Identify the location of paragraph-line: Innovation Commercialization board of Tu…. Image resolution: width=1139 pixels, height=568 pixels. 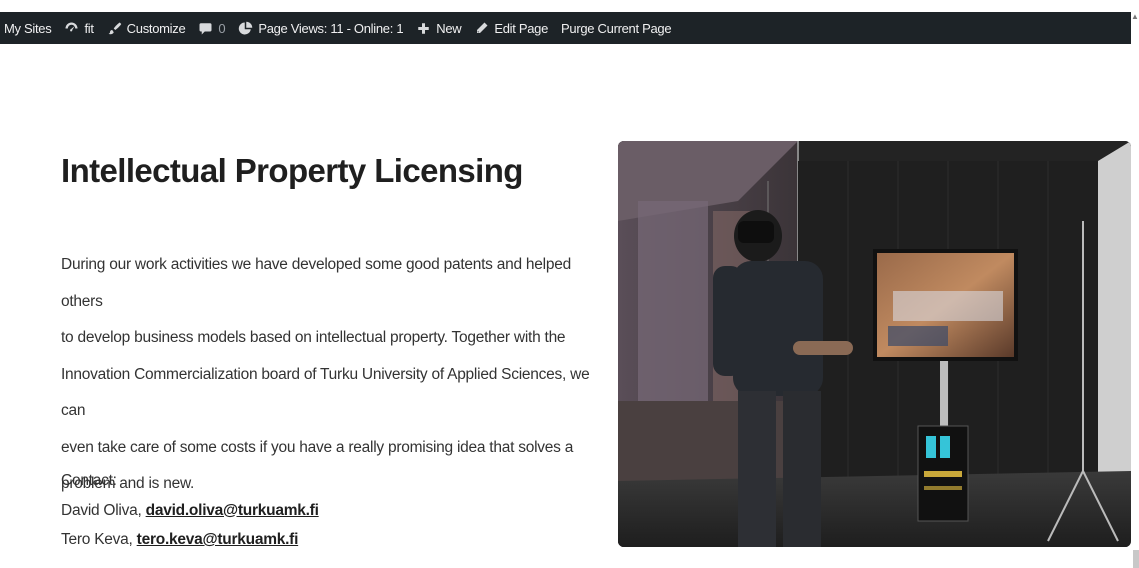
(325, 392).